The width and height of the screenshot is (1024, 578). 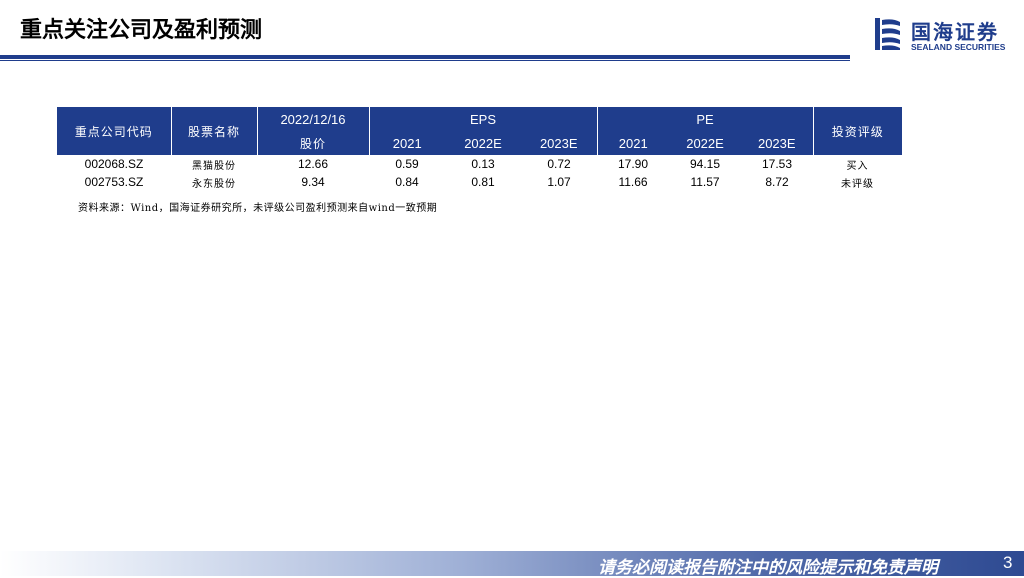 I want to click on eps-value: 0.81, so click(x=483, y=182).